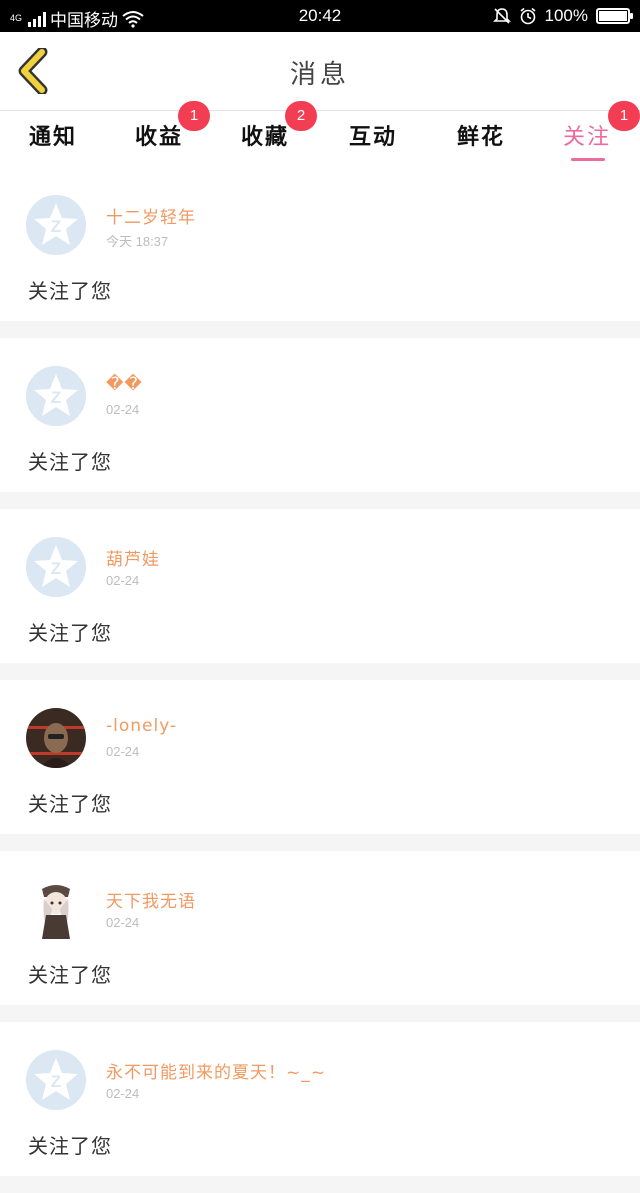 The width and height of the screenshot is (640, 1193). I want to click on tab-follows: 关注 1, so click(587, 134).